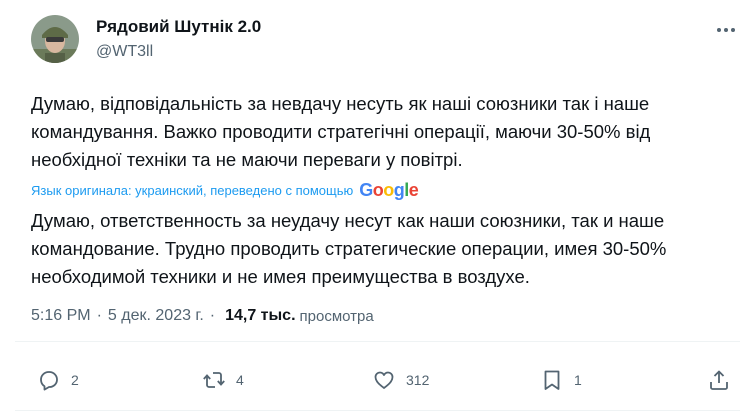 The width and height of the screenshot is (754, 413). I want to click on avatar, so click(55, 39).